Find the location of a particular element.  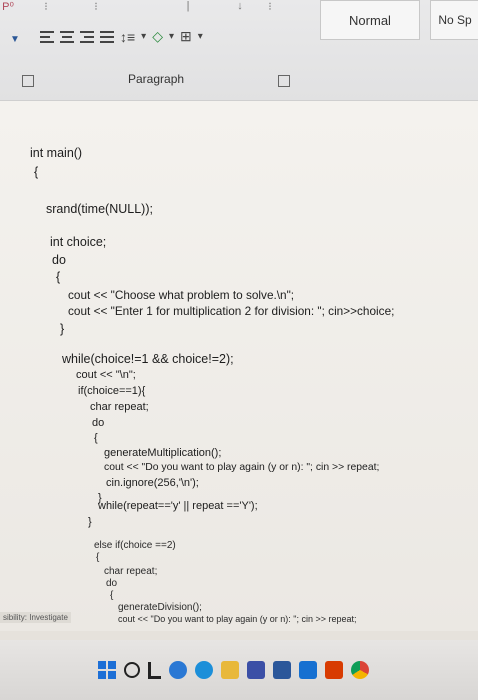

code-line: srand(time(NULL)); is located at coordinates (99, 209).